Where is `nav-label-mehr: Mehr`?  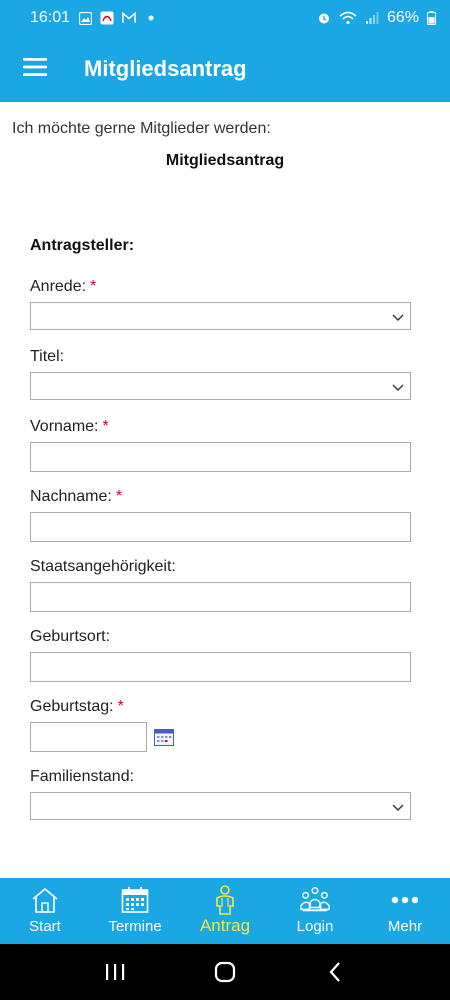
nav-label-mehr: Mehr is located at coordinates (405, 926).